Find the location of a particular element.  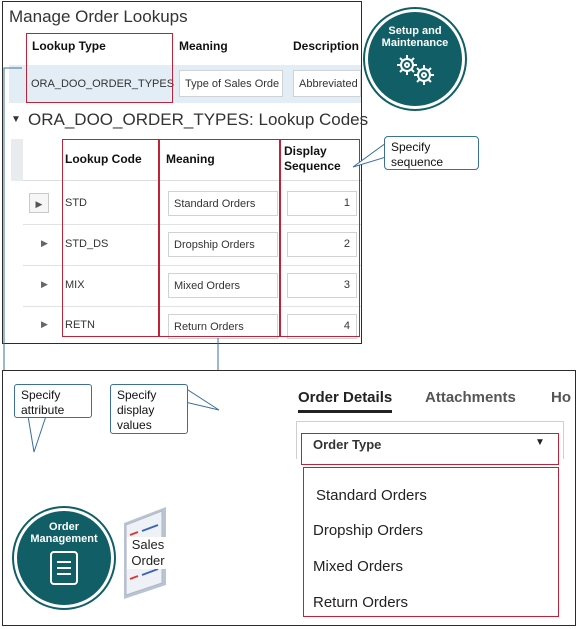

callout-specify-attribute: Specify attribute is located at coordinates (53, 401).